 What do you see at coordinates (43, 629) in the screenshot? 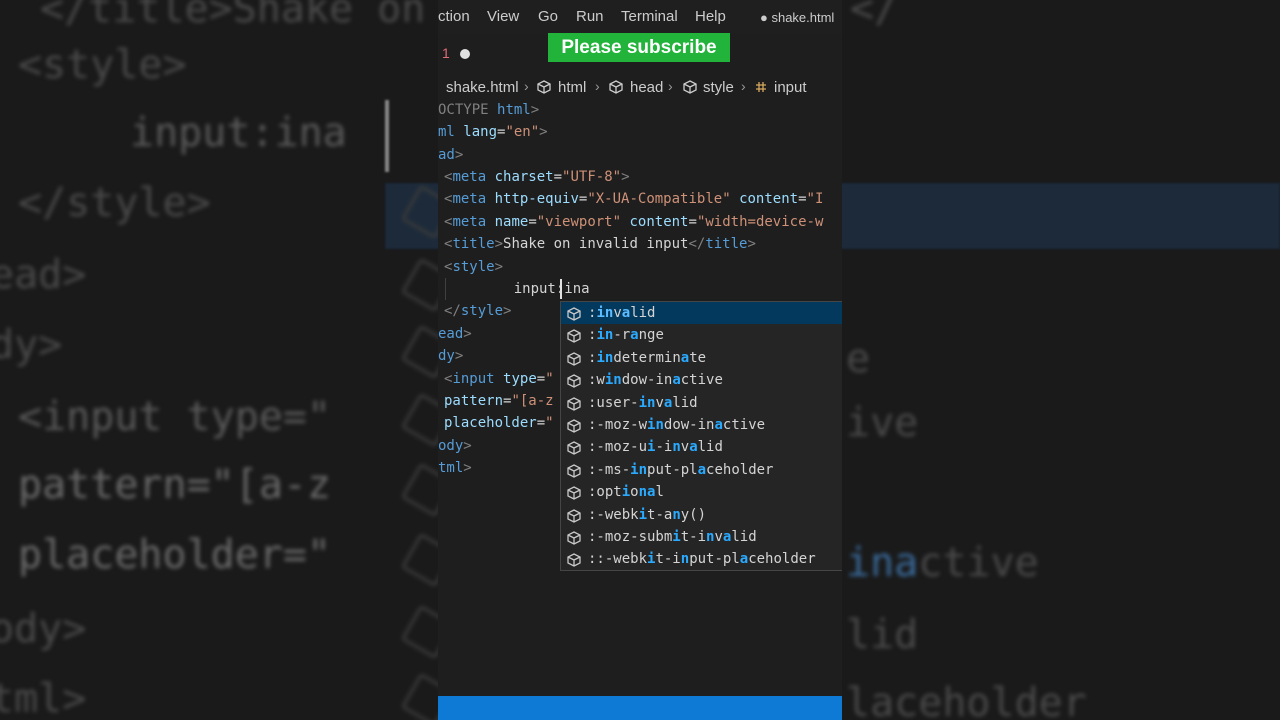
I see `bg-line: ody>` at bounding box center [43, 629].